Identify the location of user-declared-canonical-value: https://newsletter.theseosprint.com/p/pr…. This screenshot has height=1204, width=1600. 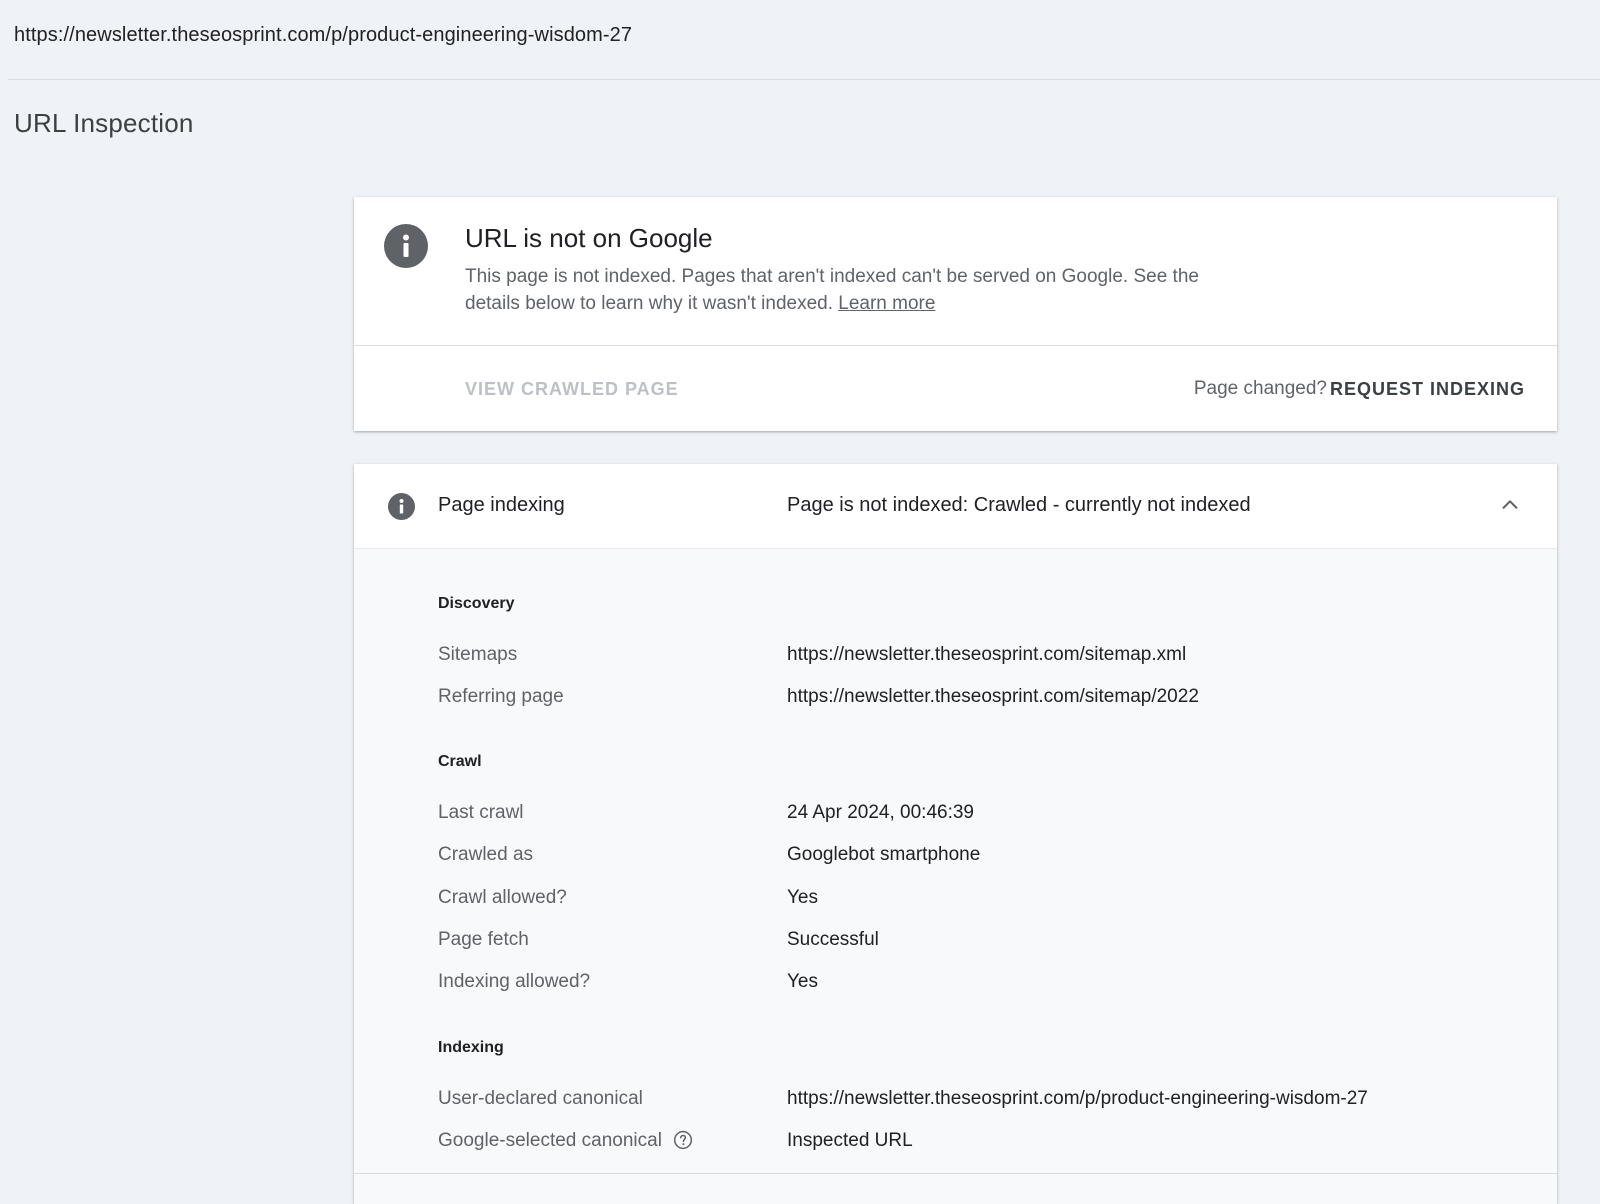
(1077, 1098).